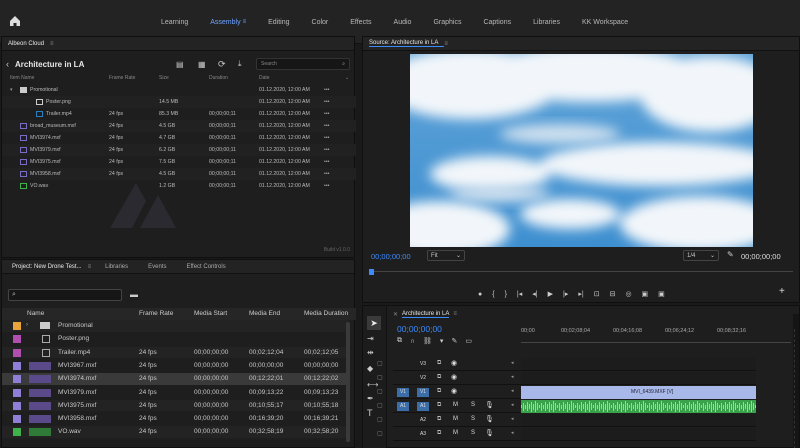 Image resolution: width=800 pixels, height=448 pixels. What do you see at coordinates (519, 294) in the screenshot?
I see `go-to-in-icon: |◂` at bounding box center [519, 294].